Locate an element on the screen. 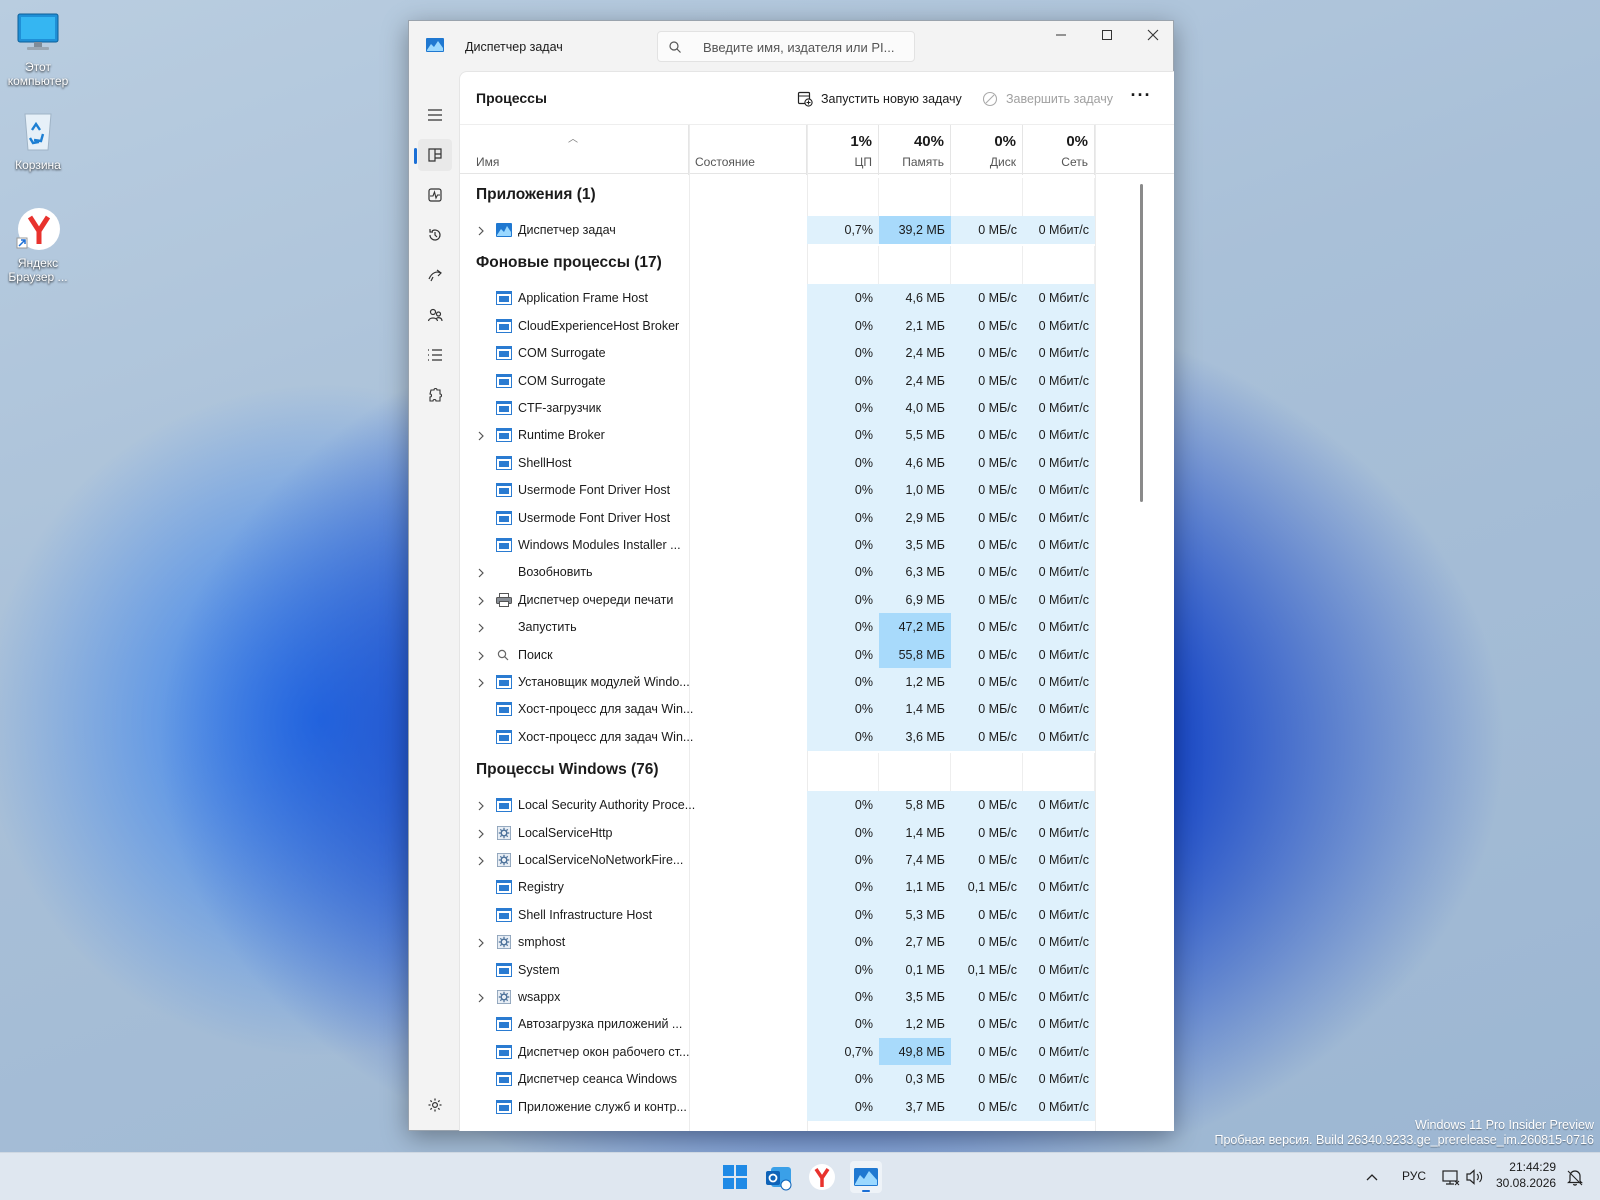 The width and height of the screenshot is (1600, 1200). process-row: Registry 0% 1,1 МБ 0,1 МБ/с 0 Мбит/с is located at coordinates (817, 887).